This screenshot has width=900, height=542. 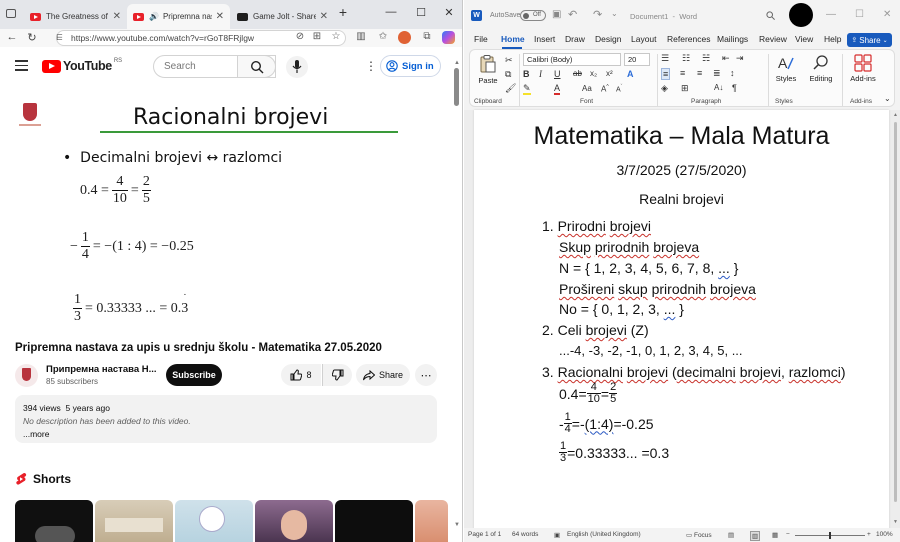 What do you see at coordinates (884, 534) in the screenshot?
I see `zoom-level: 100%` at bounding box center [884, 534].